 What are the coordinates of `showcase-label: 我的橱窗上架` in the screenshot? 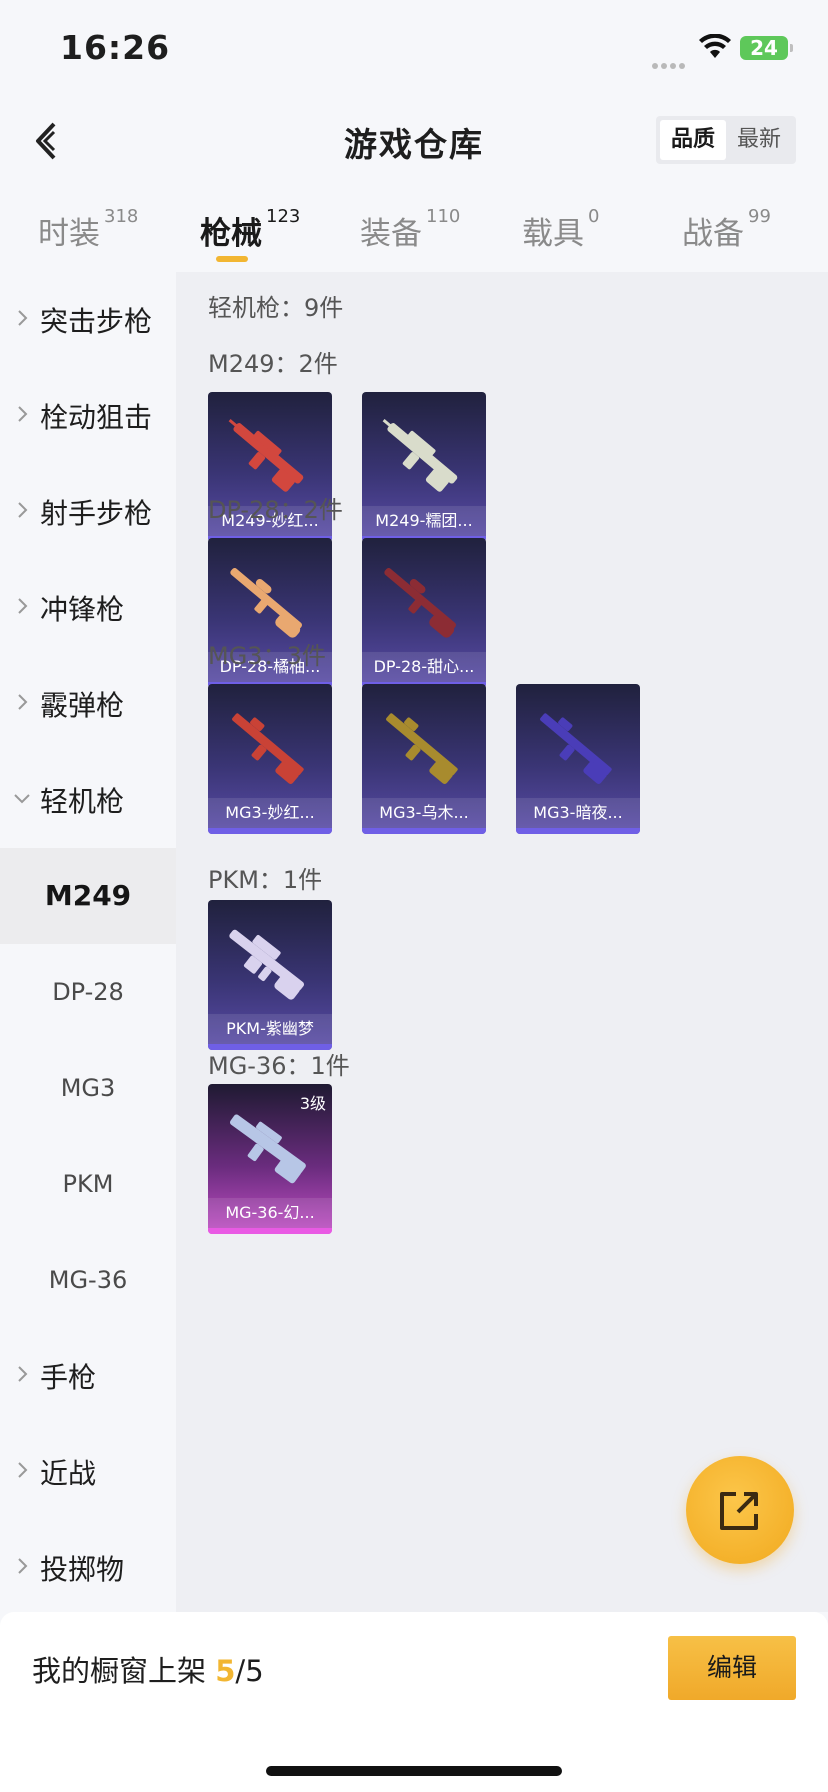 It's located at (119, 1671).